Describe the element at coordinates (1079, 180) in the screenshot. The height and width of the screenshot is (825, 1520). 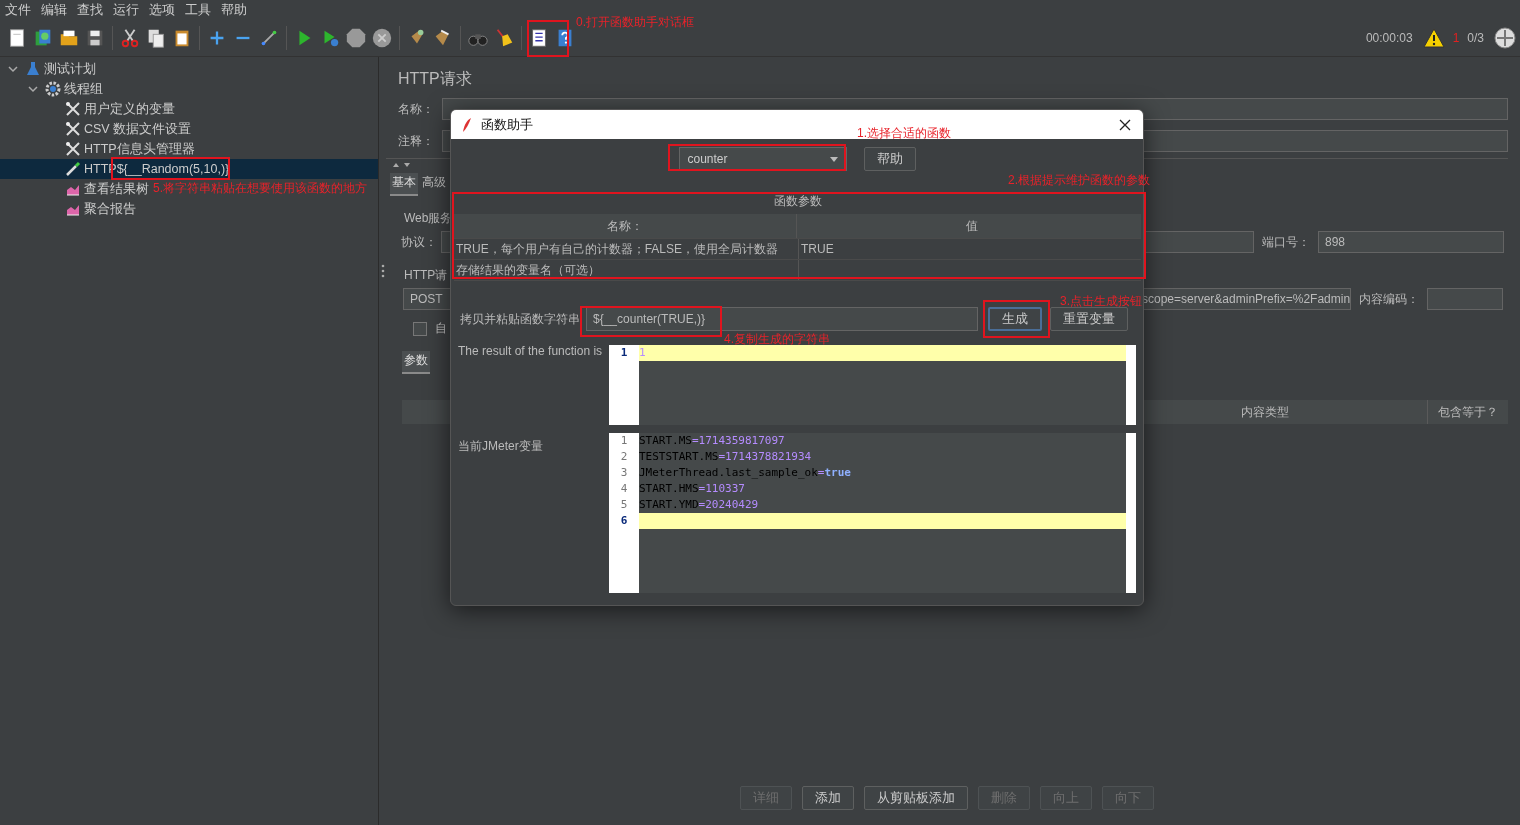
I see `annotation: 2.根据提示维护函数的参数` at that location.